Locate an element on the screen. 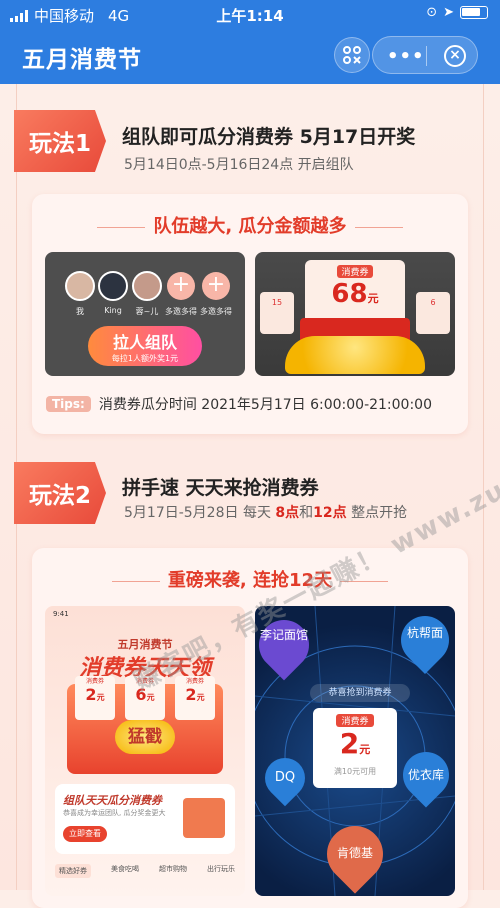  grab-button: 猛戳 is located at coordinates (145, 737).